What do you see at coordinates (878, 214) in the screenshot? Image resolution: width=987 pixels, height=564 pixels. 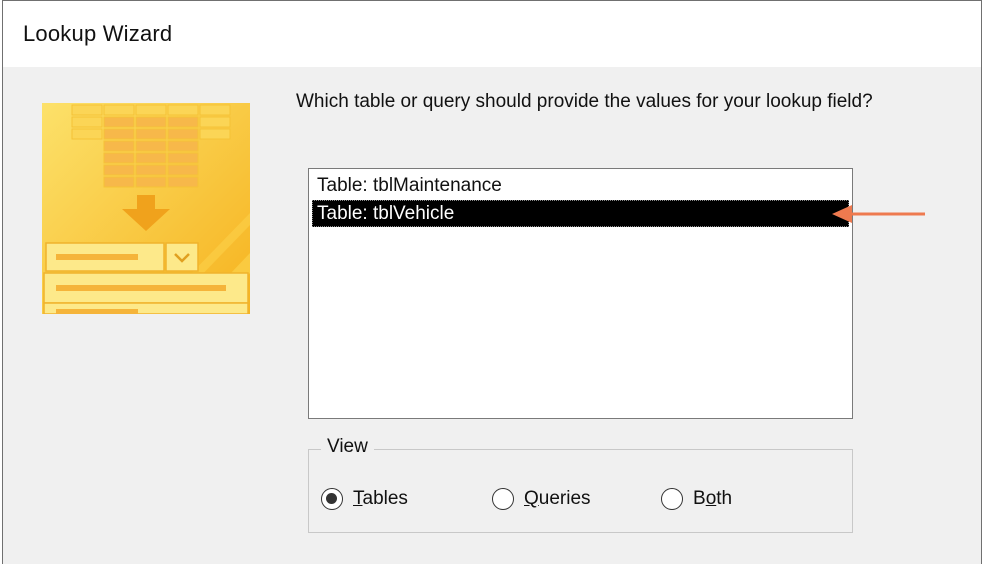 I see `arrow-left-icon` at bounding box center [878, 214].